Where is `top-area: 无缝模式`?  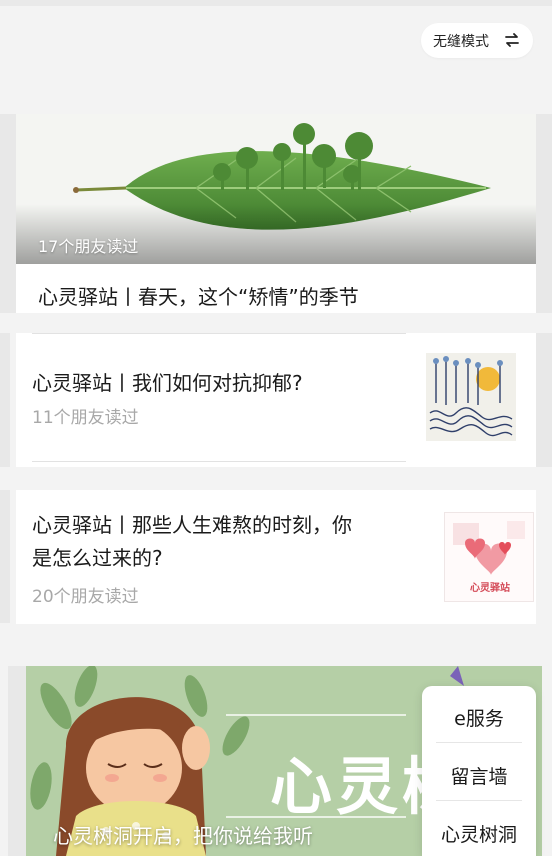
top-area: 无缝模式 is located at coordinates (276, 57).